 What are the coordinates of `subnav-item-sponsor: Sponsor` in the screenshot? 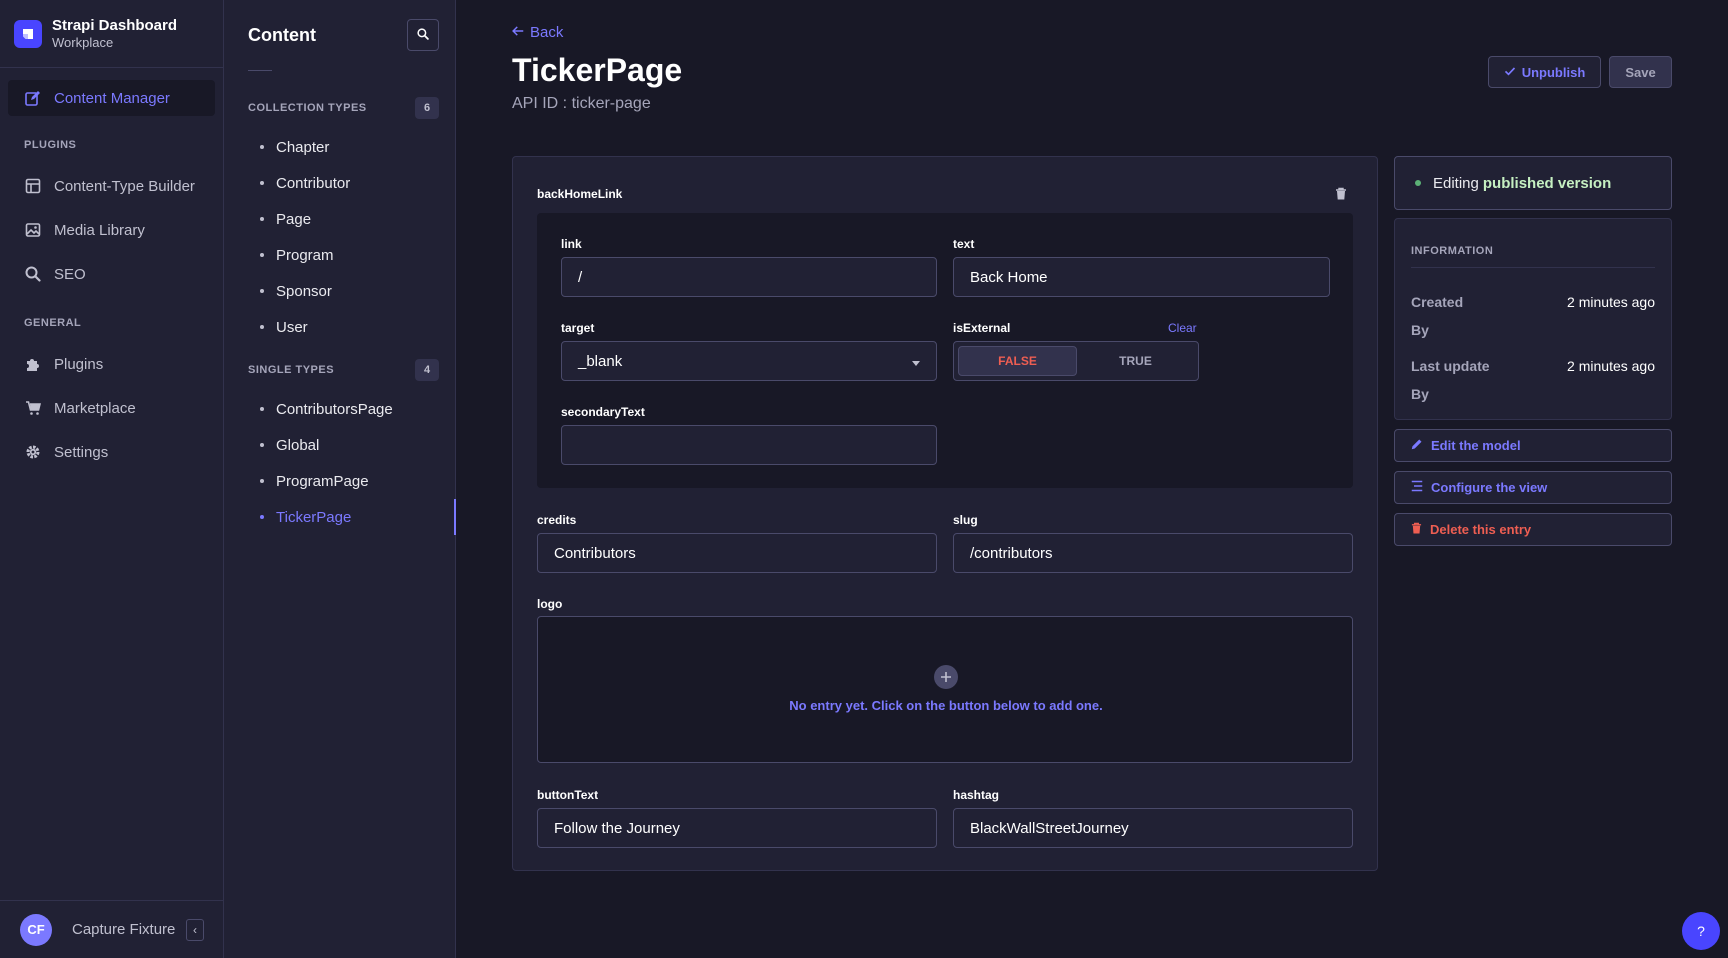 It's located at (339, 291).